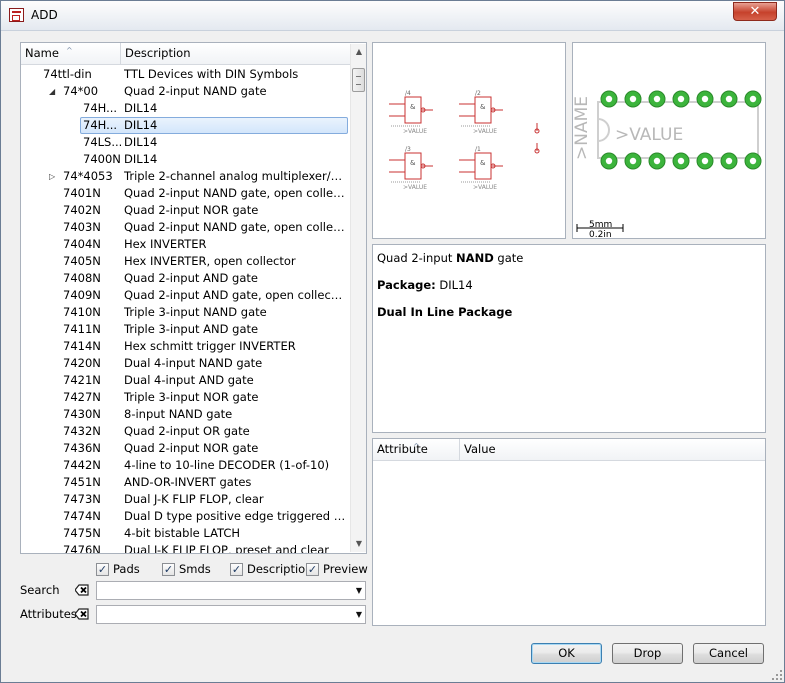 The width and height of the screenshot is (785, 683). I want to click on collapse-icon: ◢, so click(52, 91).